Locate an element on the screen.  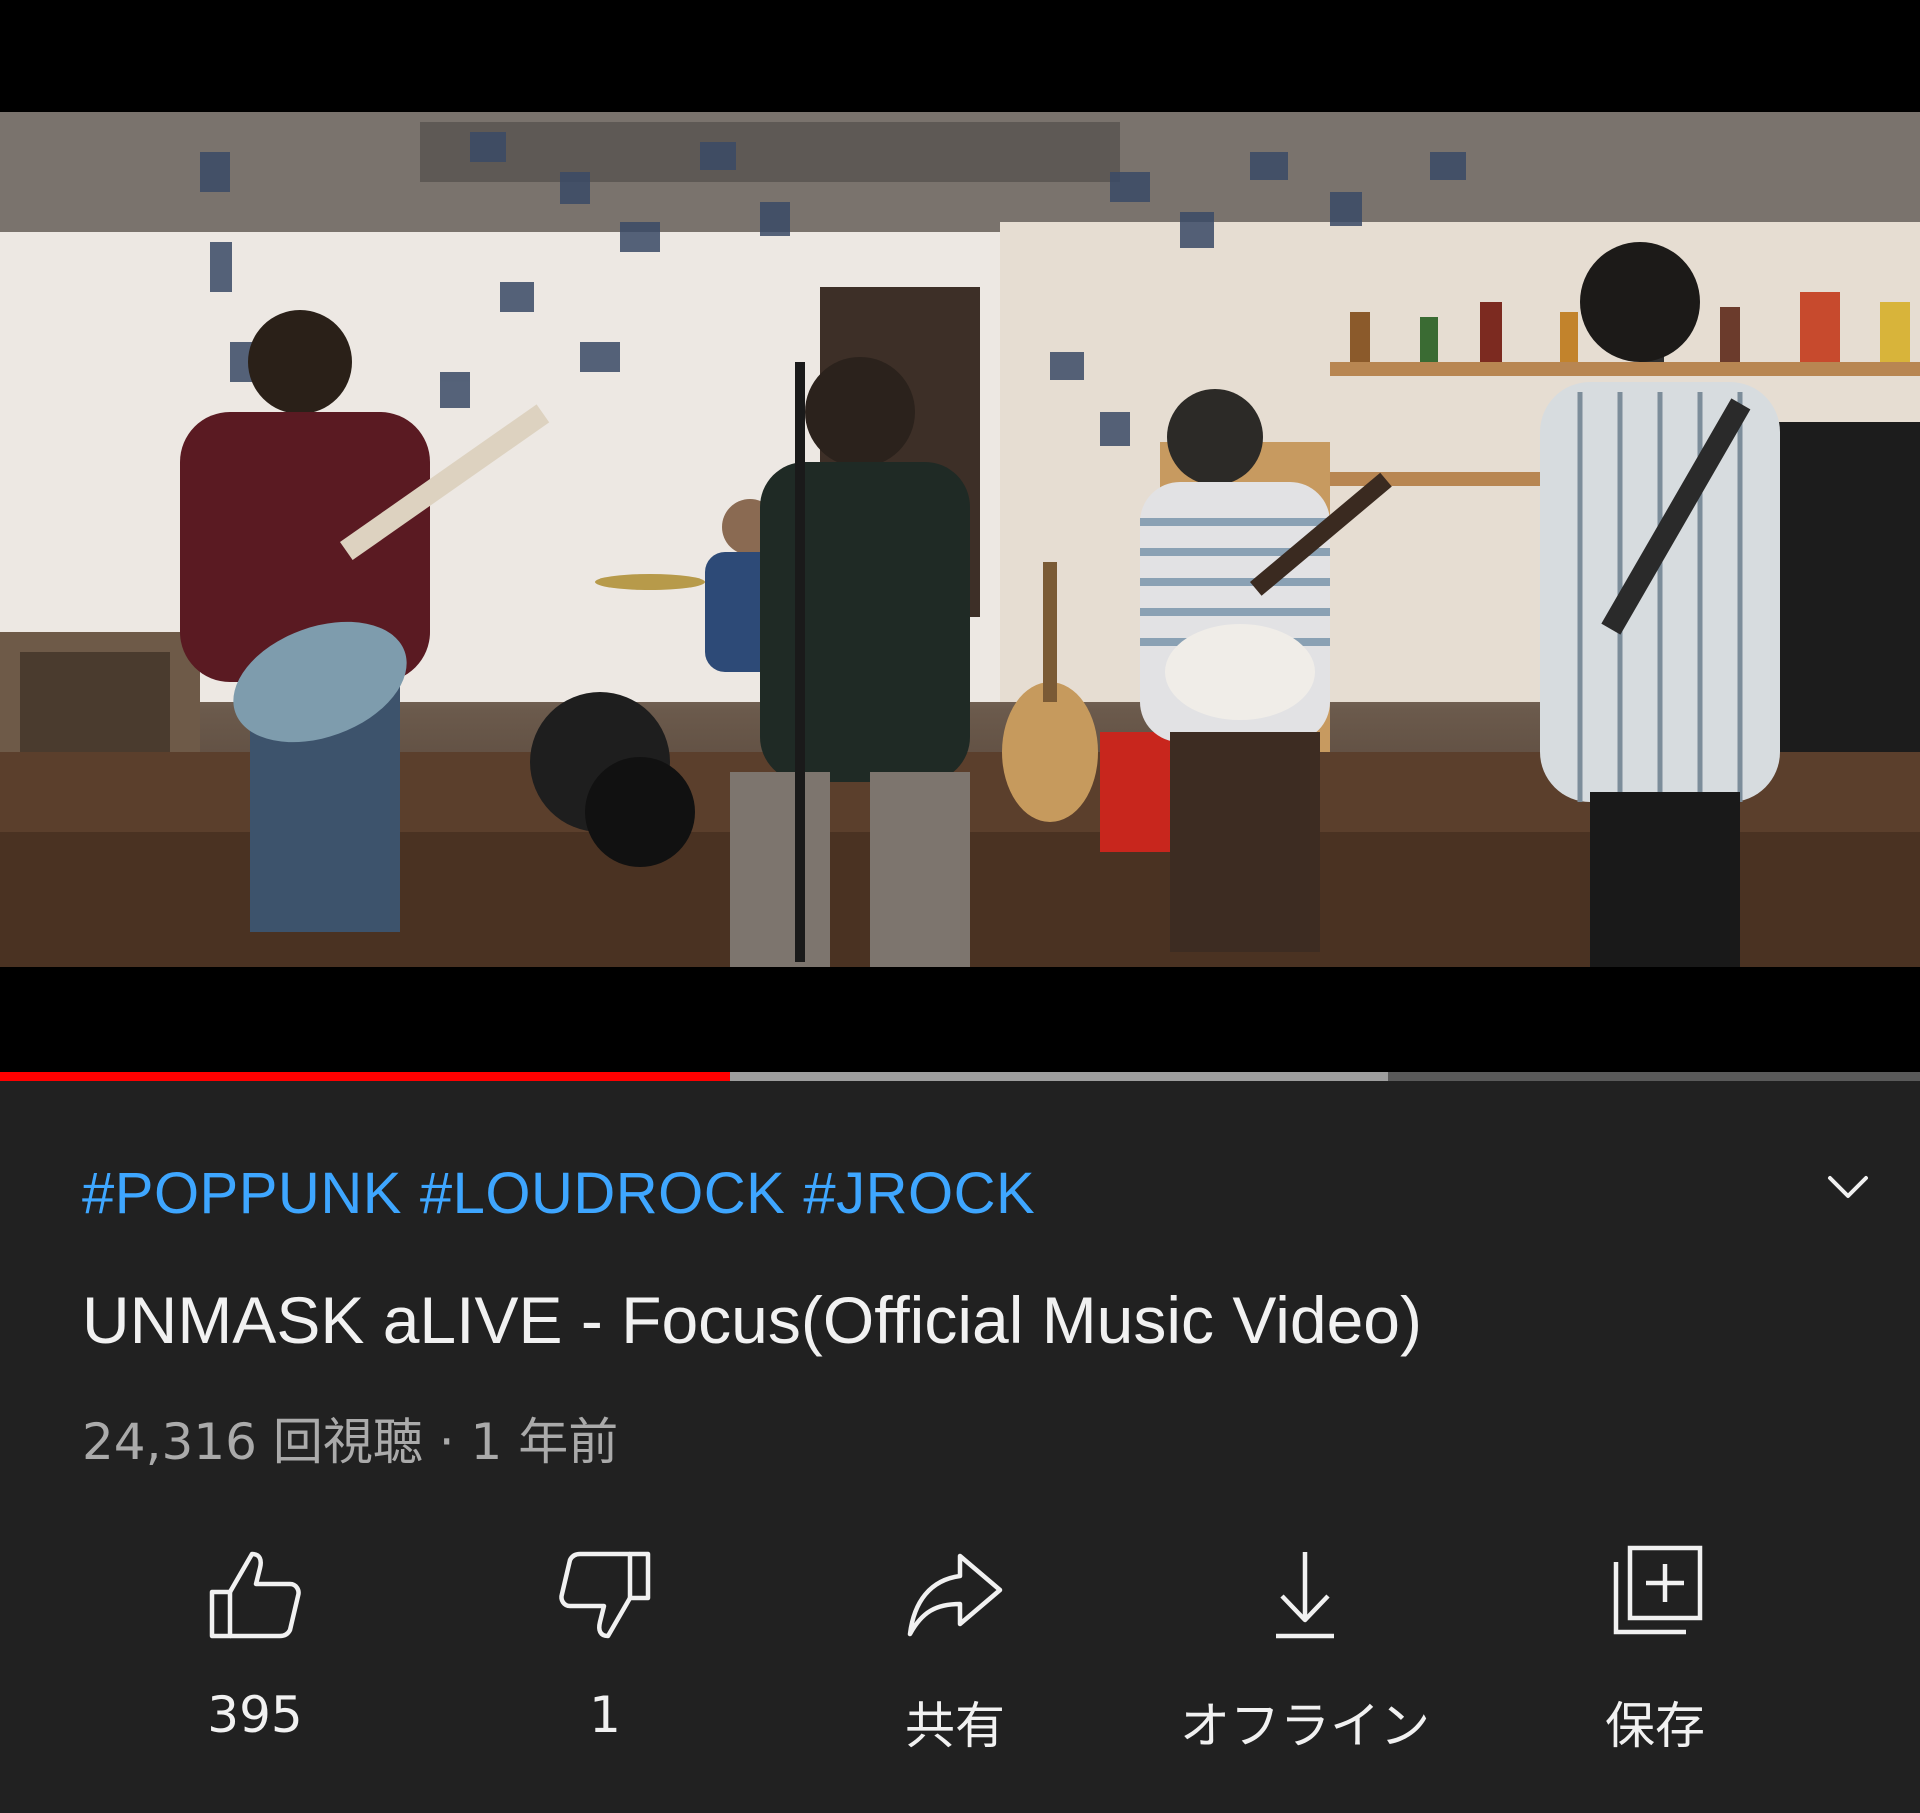
view-count-and-date: 24,316 回視聴 · 1 年前 is located at coordinates (350, 1442).